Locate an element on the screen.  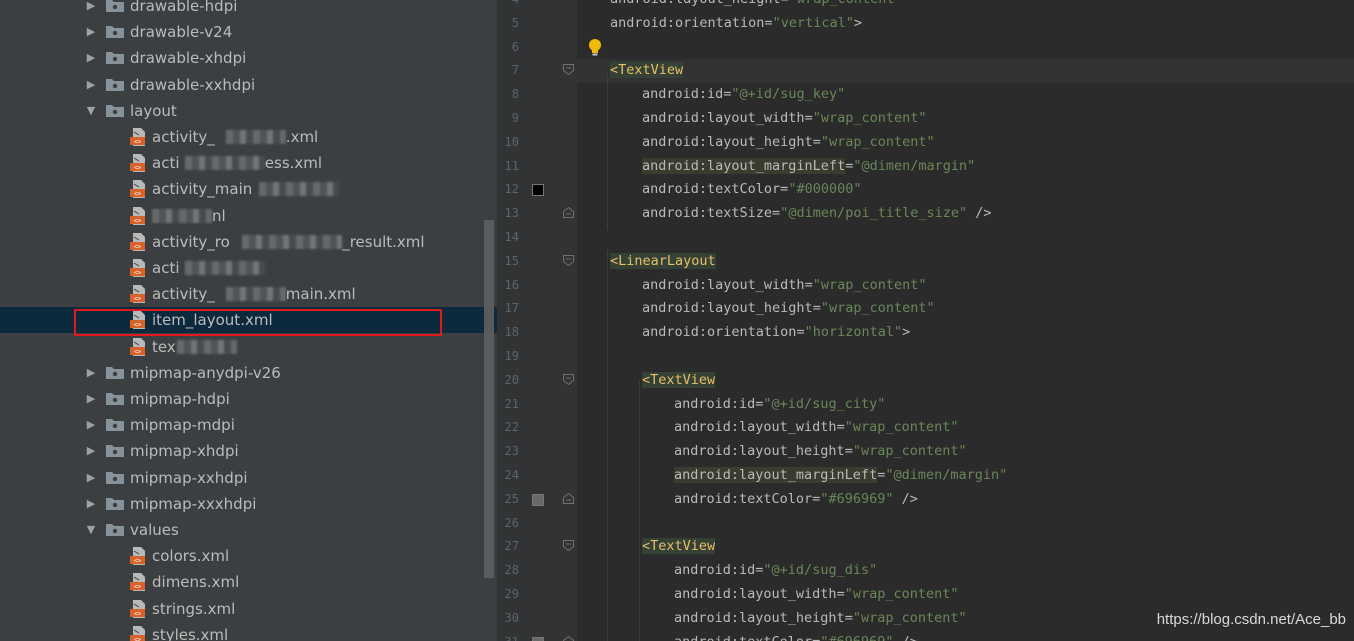
tree-folder-label: layout is located at coordinates (153, 110).